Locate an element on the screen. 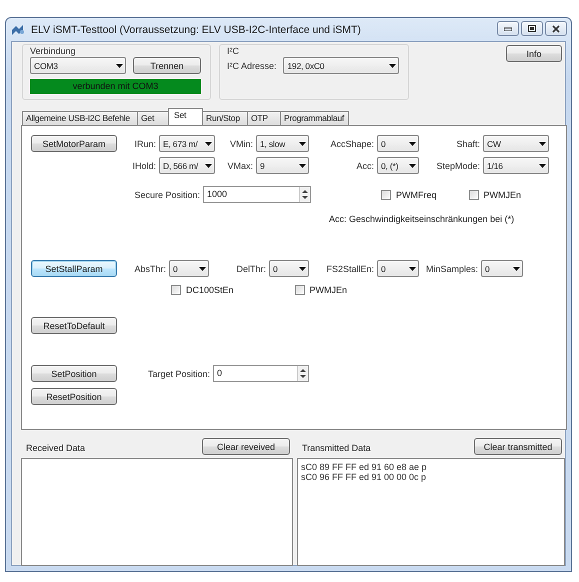 This screenshot has width=579, height=582. tab: Programmablauf is located at coordinates (314, 118).